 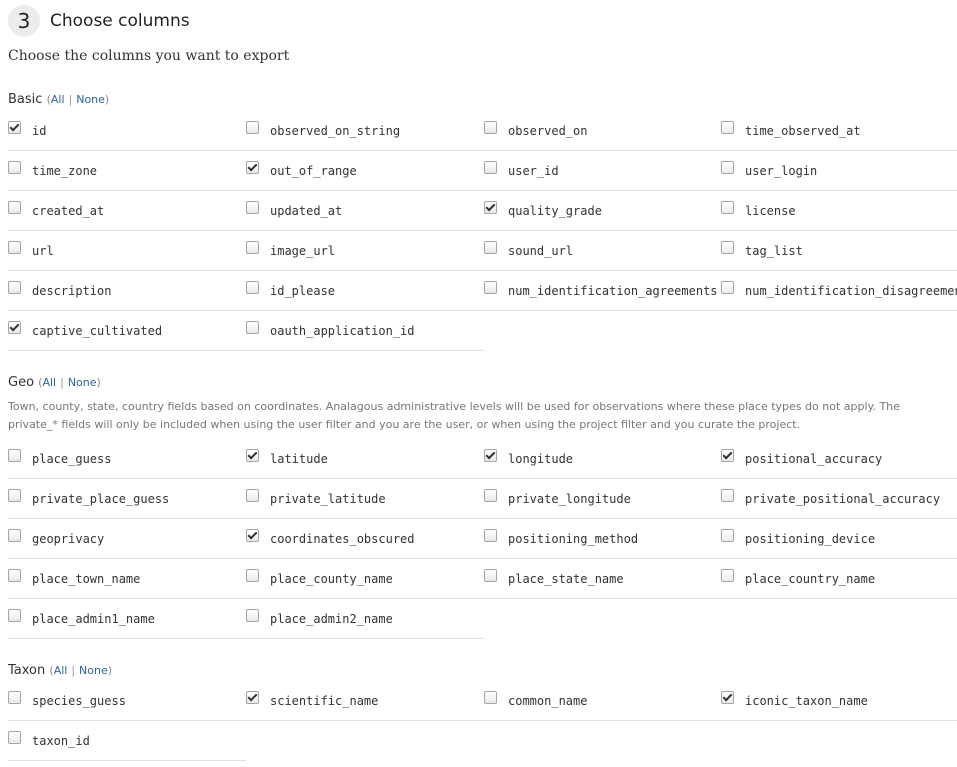 What do you see at coordinates (81, 618) in the screenshot?
I see `column-option-place-admin1-name: place_admin1_name` at bounding box center [81, 618].